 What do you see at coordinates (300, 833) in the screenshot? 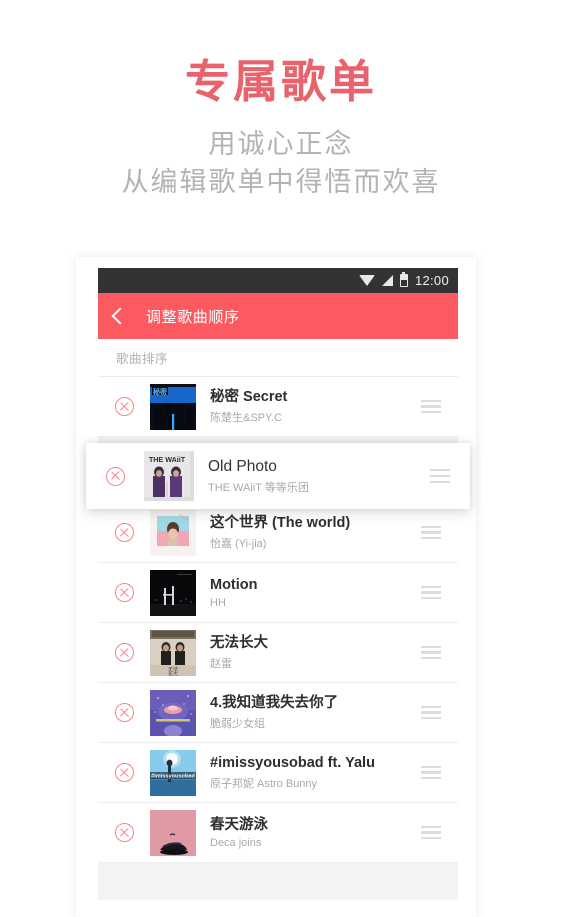
I see `song-meta: 春天游泳 Deca joins` at bounding box center [300, 833].